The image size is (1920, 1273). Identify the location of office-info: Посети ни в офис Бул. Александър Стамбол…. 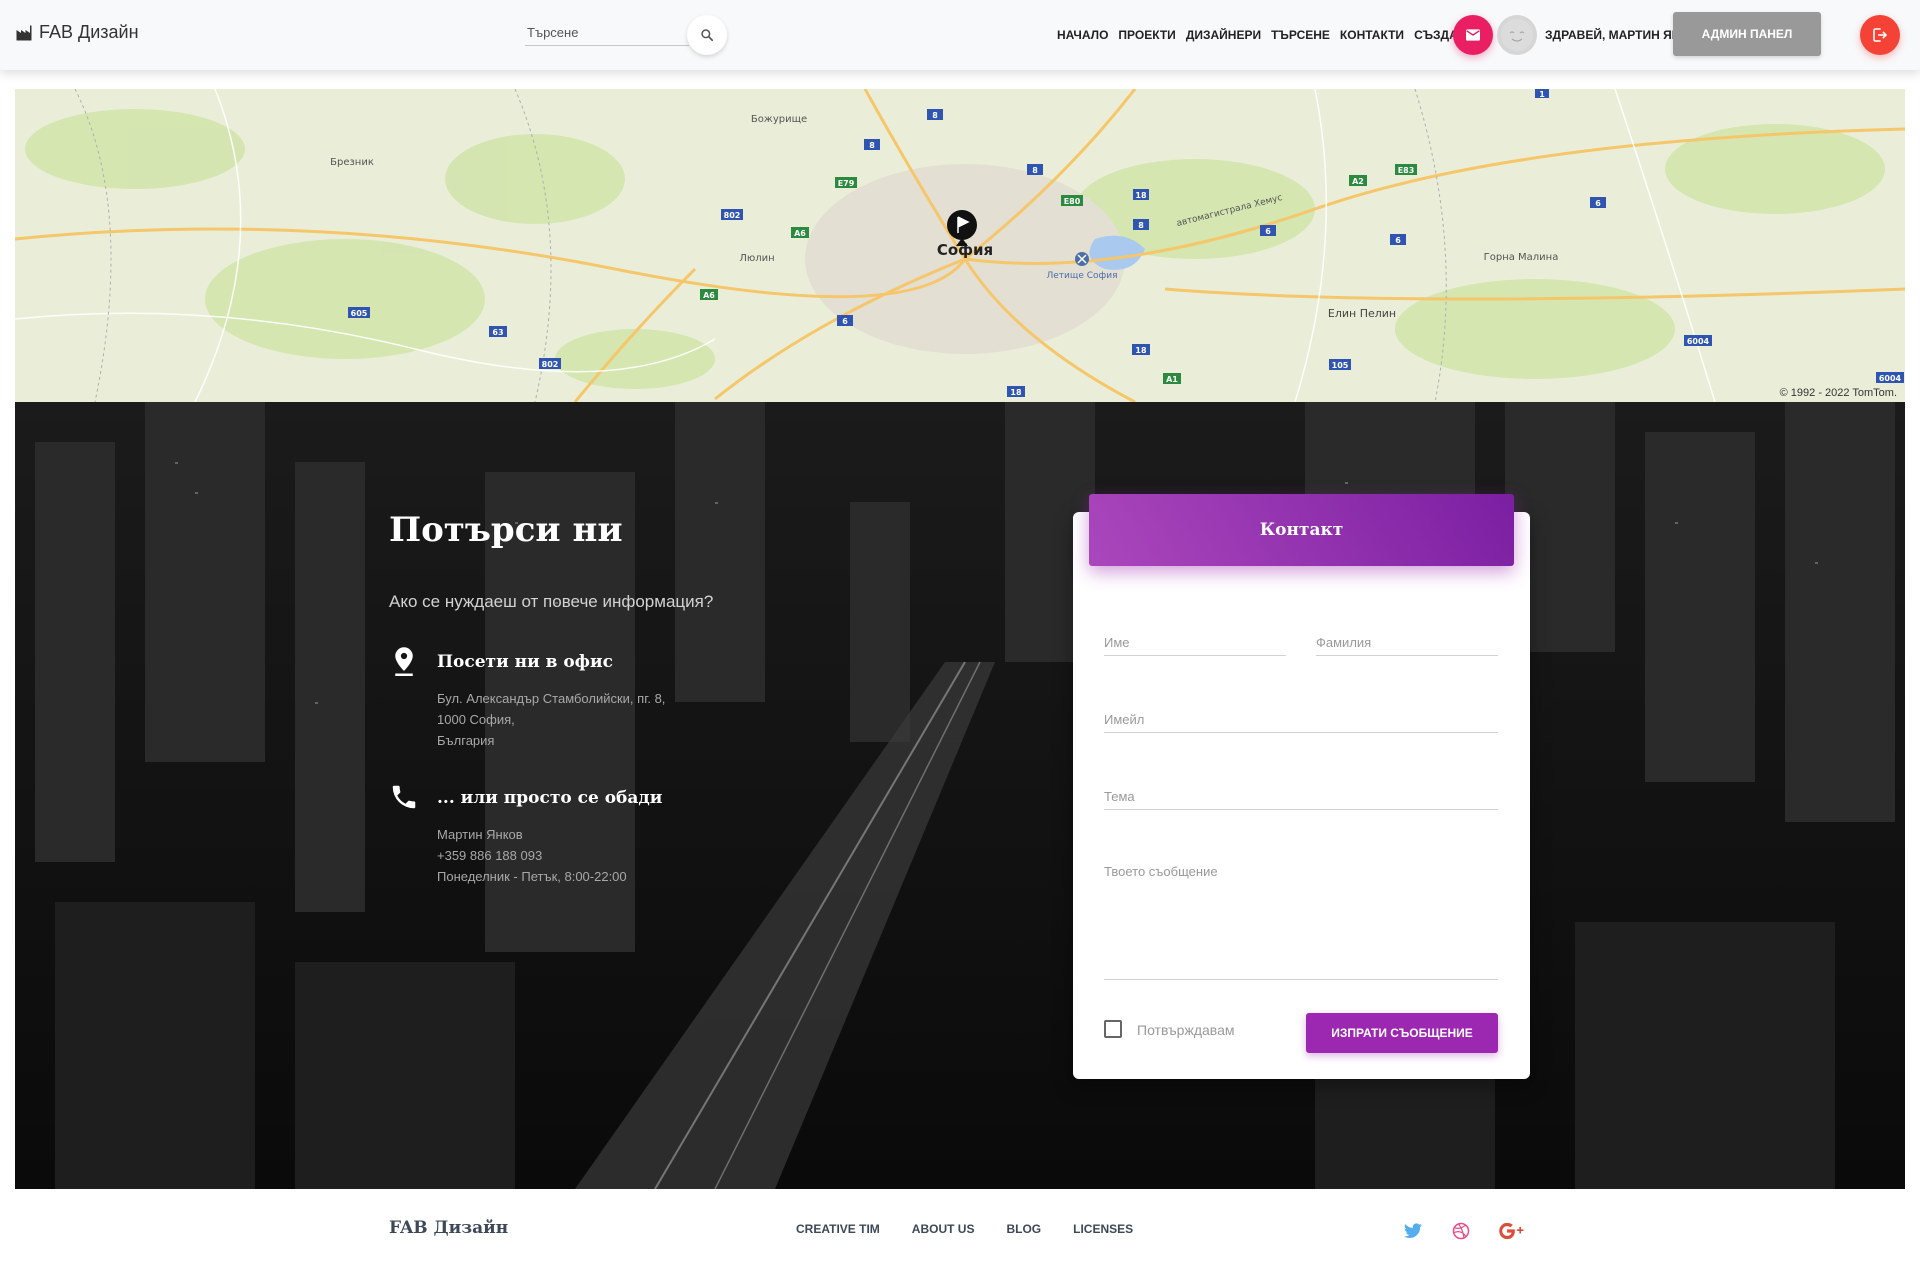
(589, 701).